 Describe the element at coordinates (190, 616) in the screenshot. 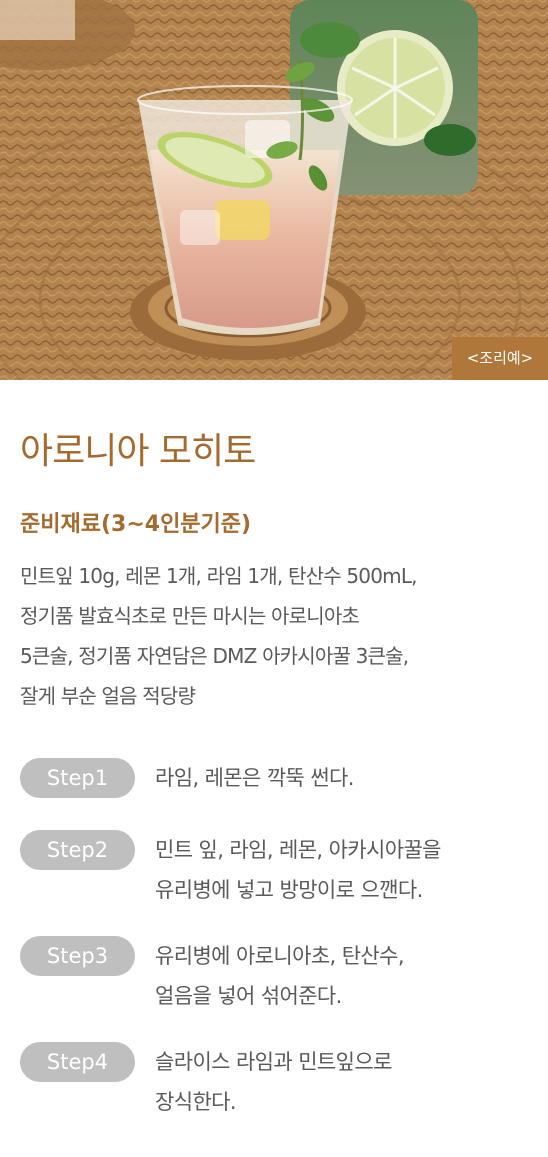

I see `ingredients-line: 정기품 발효식초로 만든 마시는 아로니아초` at that location.